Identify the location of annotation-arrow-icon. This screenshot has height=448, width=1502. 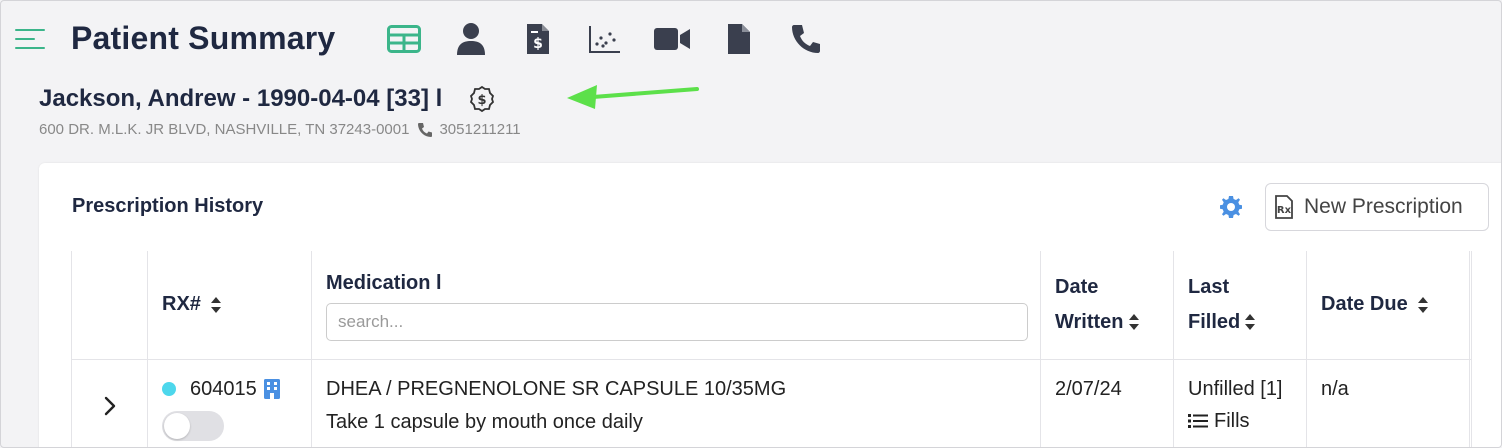
(633, 97).